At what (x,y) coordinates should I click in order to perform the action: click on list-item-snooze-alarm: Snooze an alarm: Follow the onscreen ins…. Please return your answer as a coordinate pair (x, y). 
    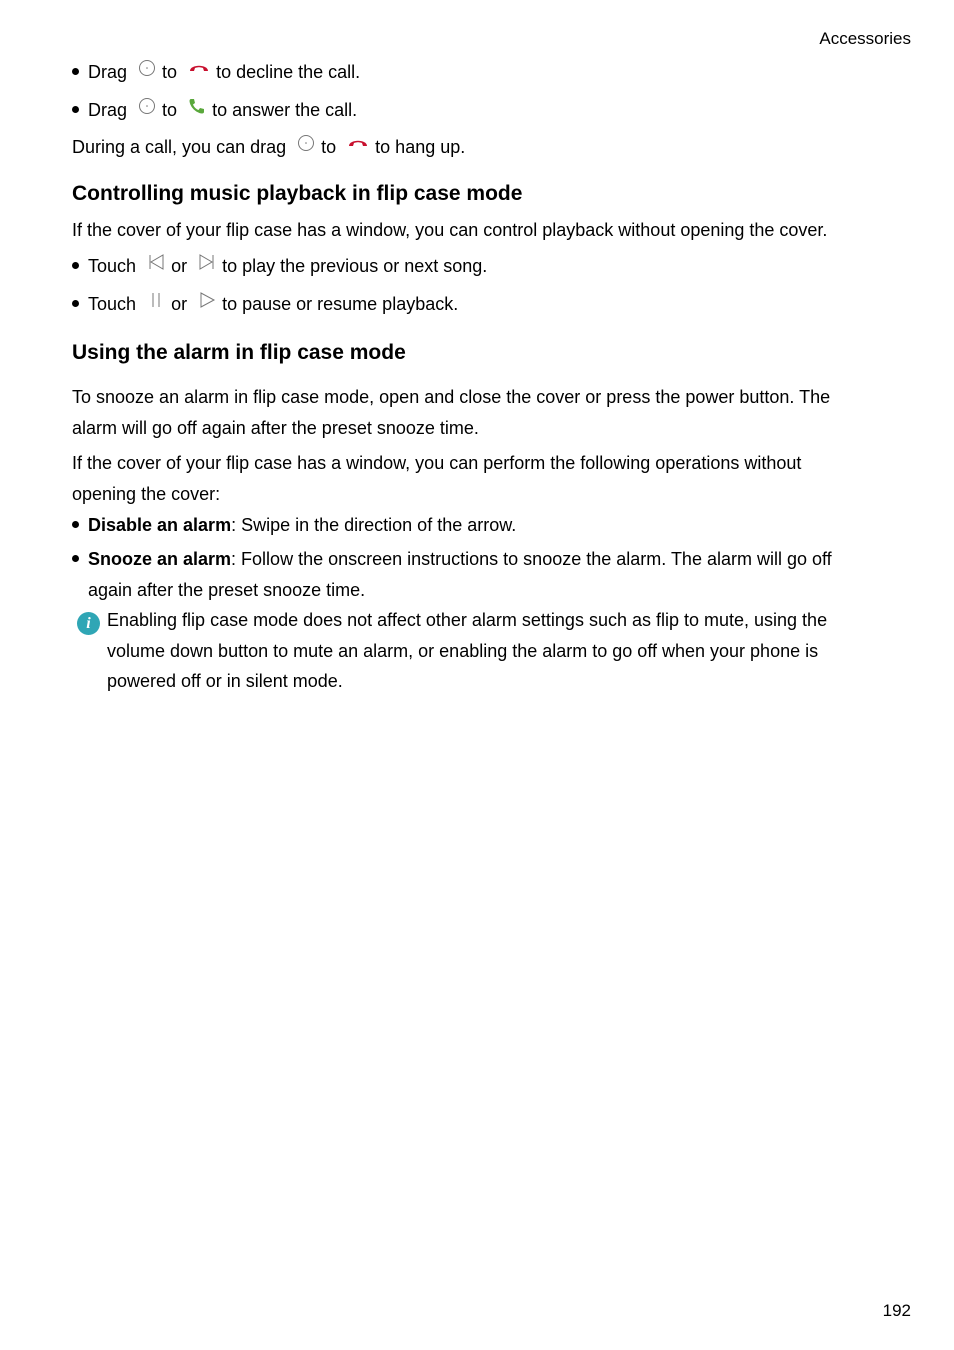
    Looking at the image, I should click on (452, 559).